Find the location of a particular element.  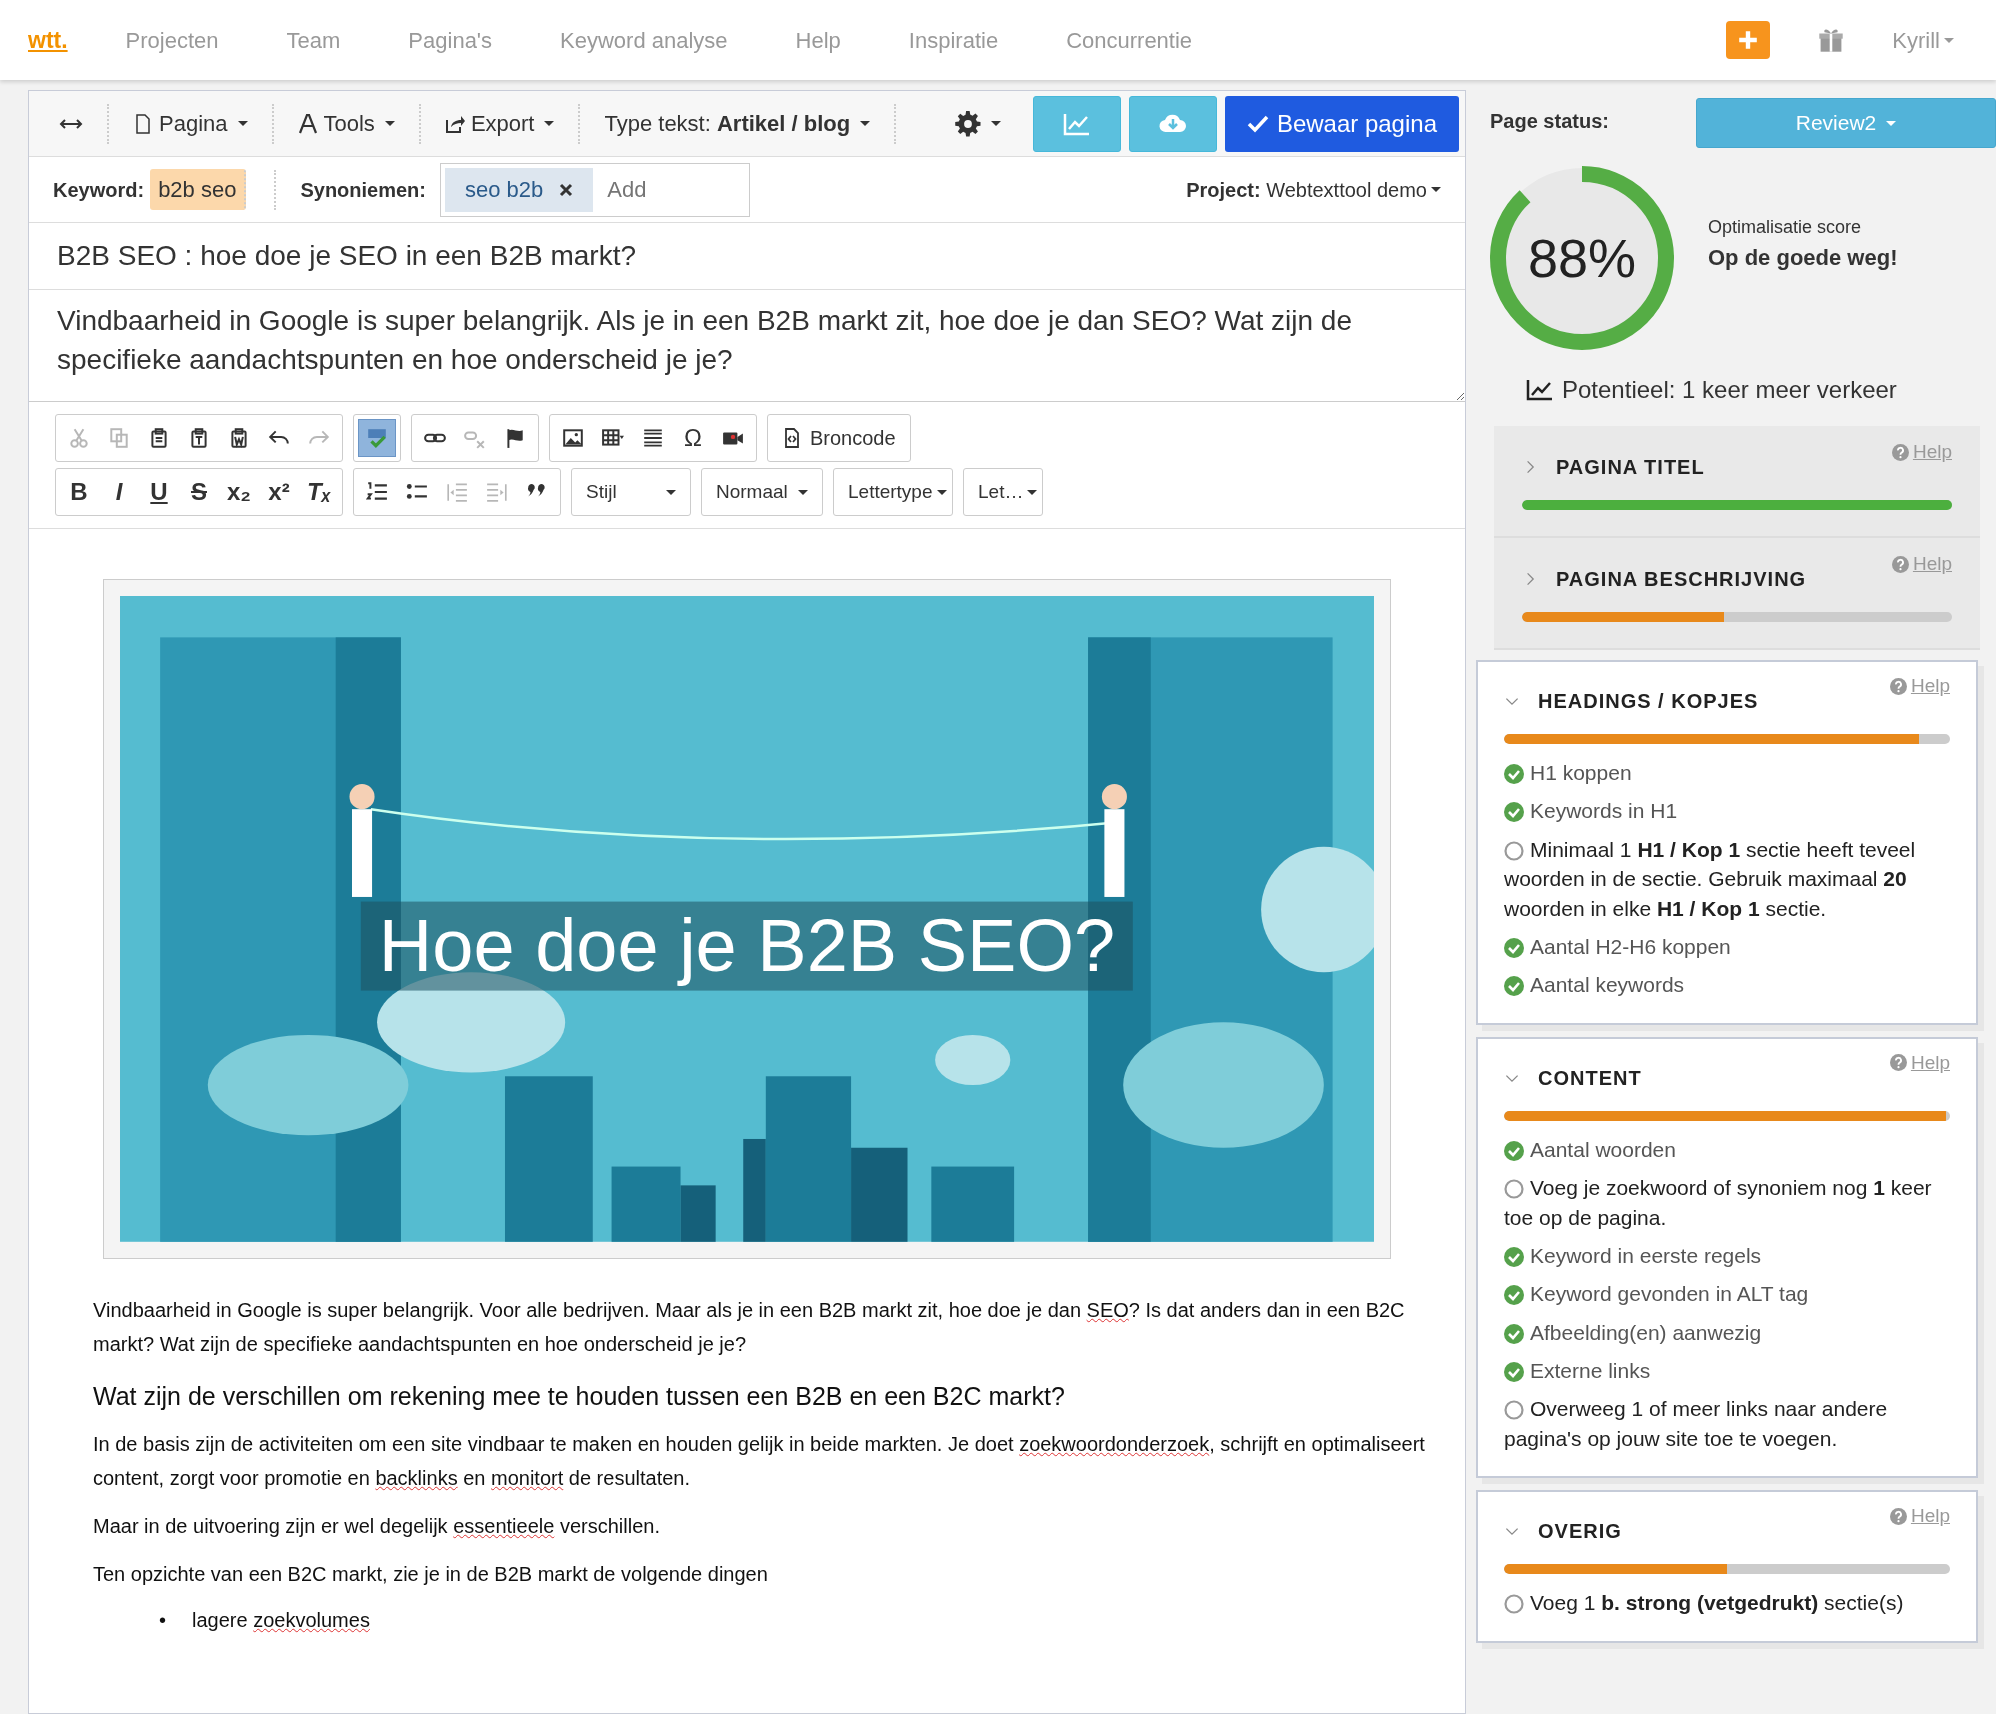

outdent-icon is located at coordinates (457, 492).